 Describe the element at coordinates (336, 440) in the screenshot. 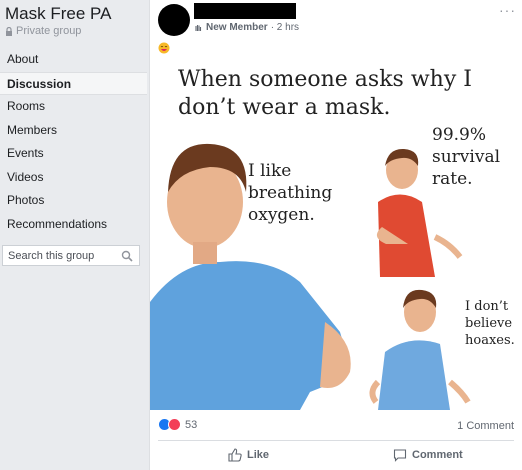

I see `actions-divider` at that location.